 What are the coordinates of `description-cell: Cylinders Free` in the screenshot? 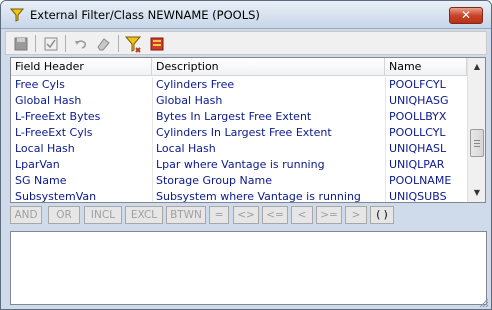 It's located at (195, 84).